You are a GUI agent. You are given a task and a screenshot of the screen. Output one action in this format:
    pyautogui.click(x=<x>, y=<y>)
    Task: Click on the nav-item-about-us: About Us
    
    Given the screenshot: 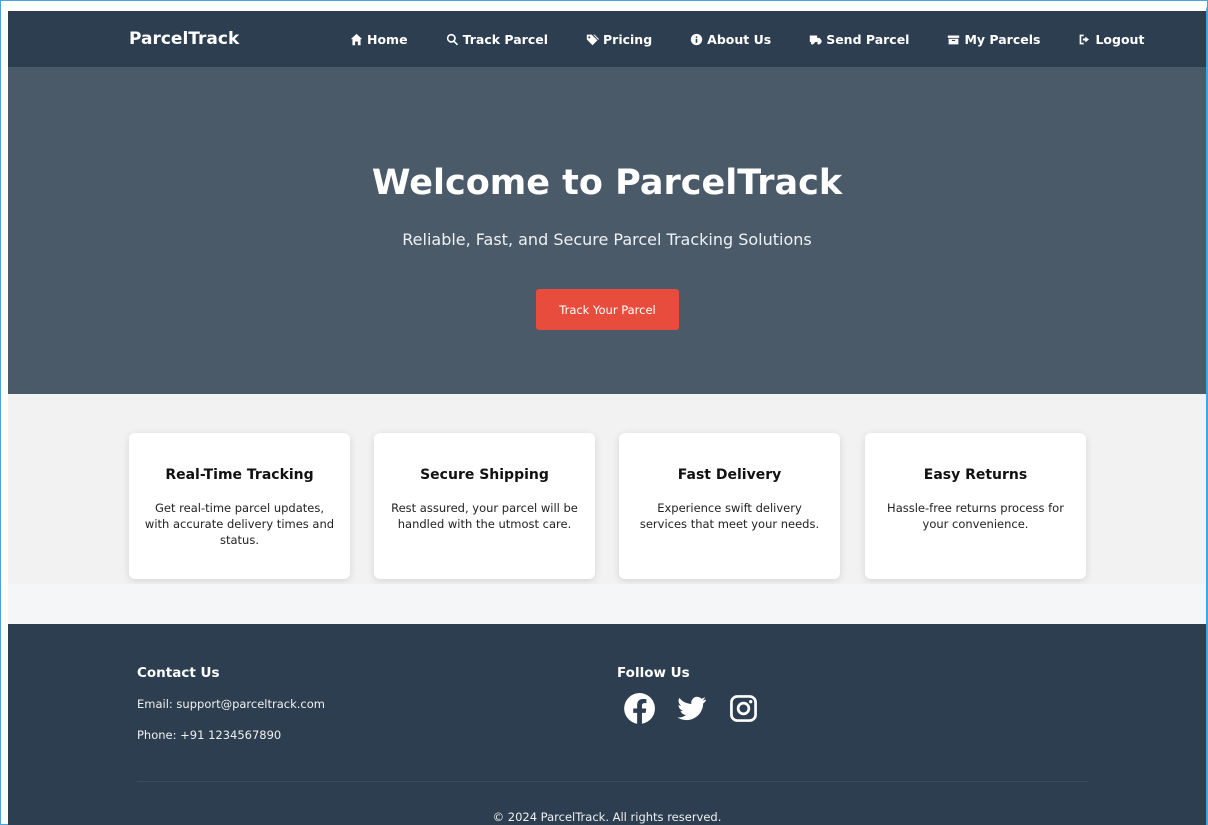 What is the action you would take?
    pyautogui.click(x=730, y=39)
    